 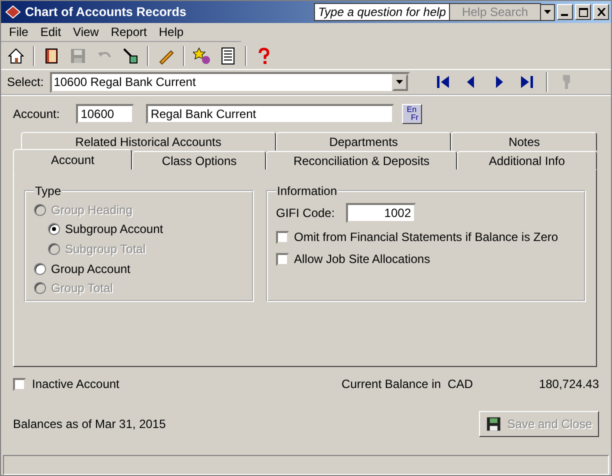 I want to click on checkbox-label: Omit from Financial Statements if Balance is Zero, so click(x=426, y=237).